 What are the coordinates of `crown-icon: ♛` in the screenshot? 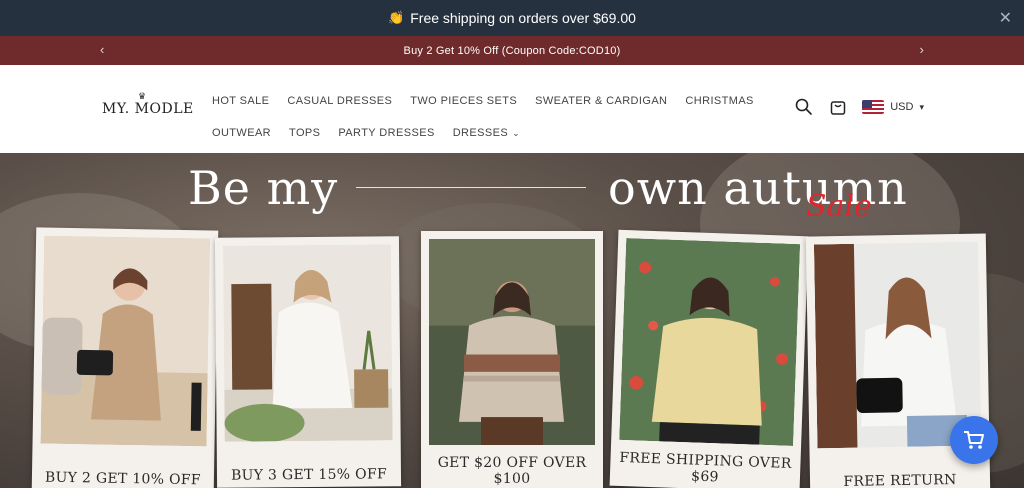 It's located at (142, 97).